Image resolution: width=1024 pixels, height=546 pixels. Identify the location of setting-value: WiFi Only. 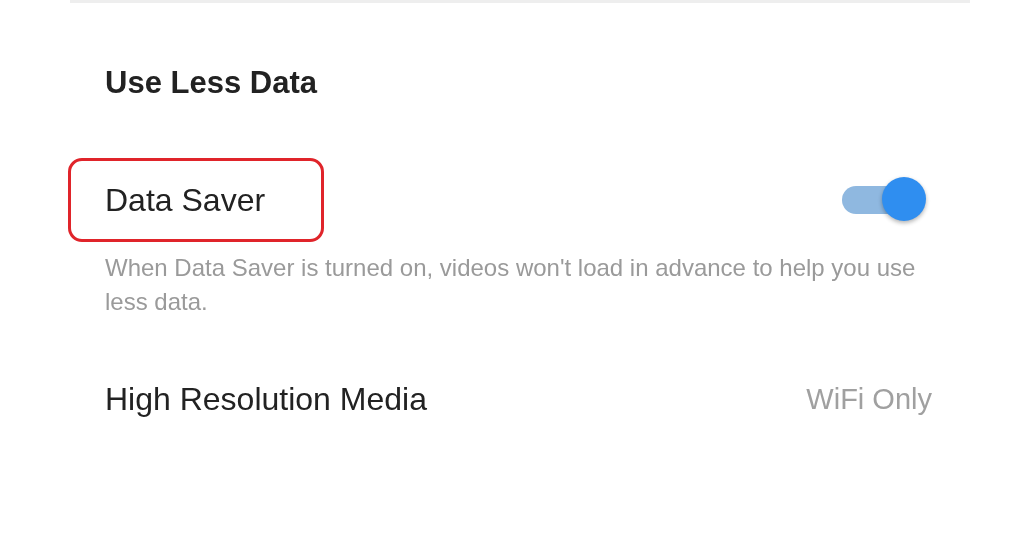
(869, 399).